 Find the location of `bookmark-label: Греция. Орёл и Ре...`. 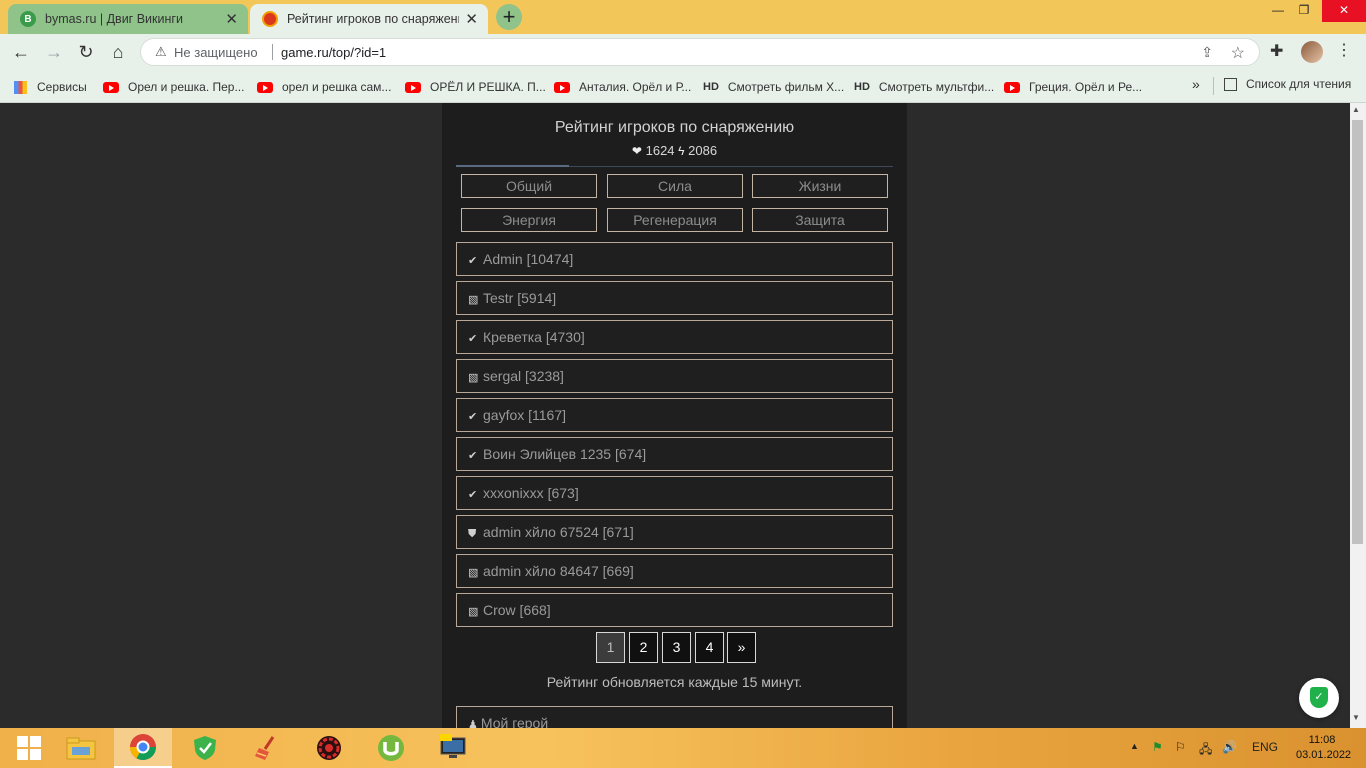

bookmark-label: Греция. Орёл и Ре... is located at coordinates (1086, 87).